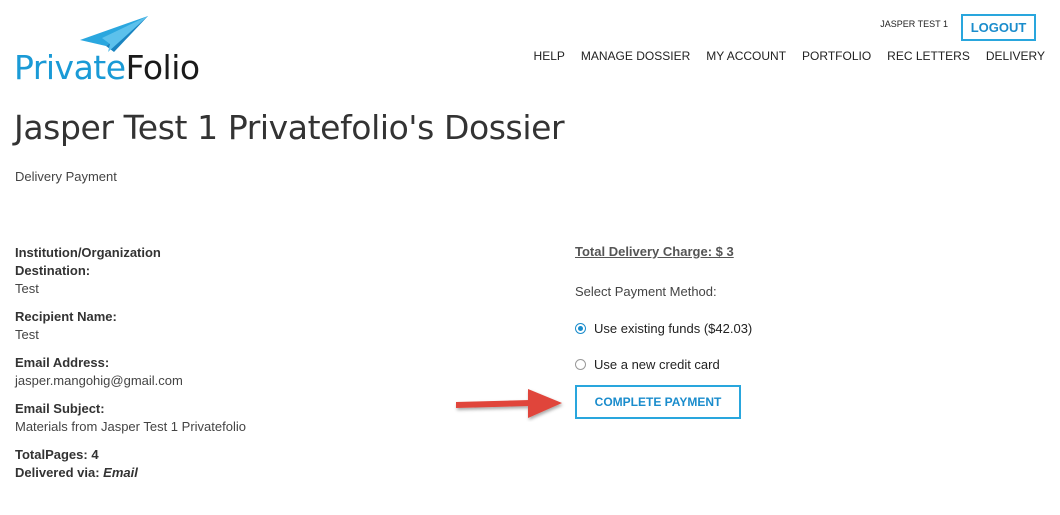 Image resolution: width=1060 pixels, height=515 pixels. What do you see at coordinates (70, 67) in the screenshot?
I see `logo-text-private: Private` at bounding box center [70, 67].